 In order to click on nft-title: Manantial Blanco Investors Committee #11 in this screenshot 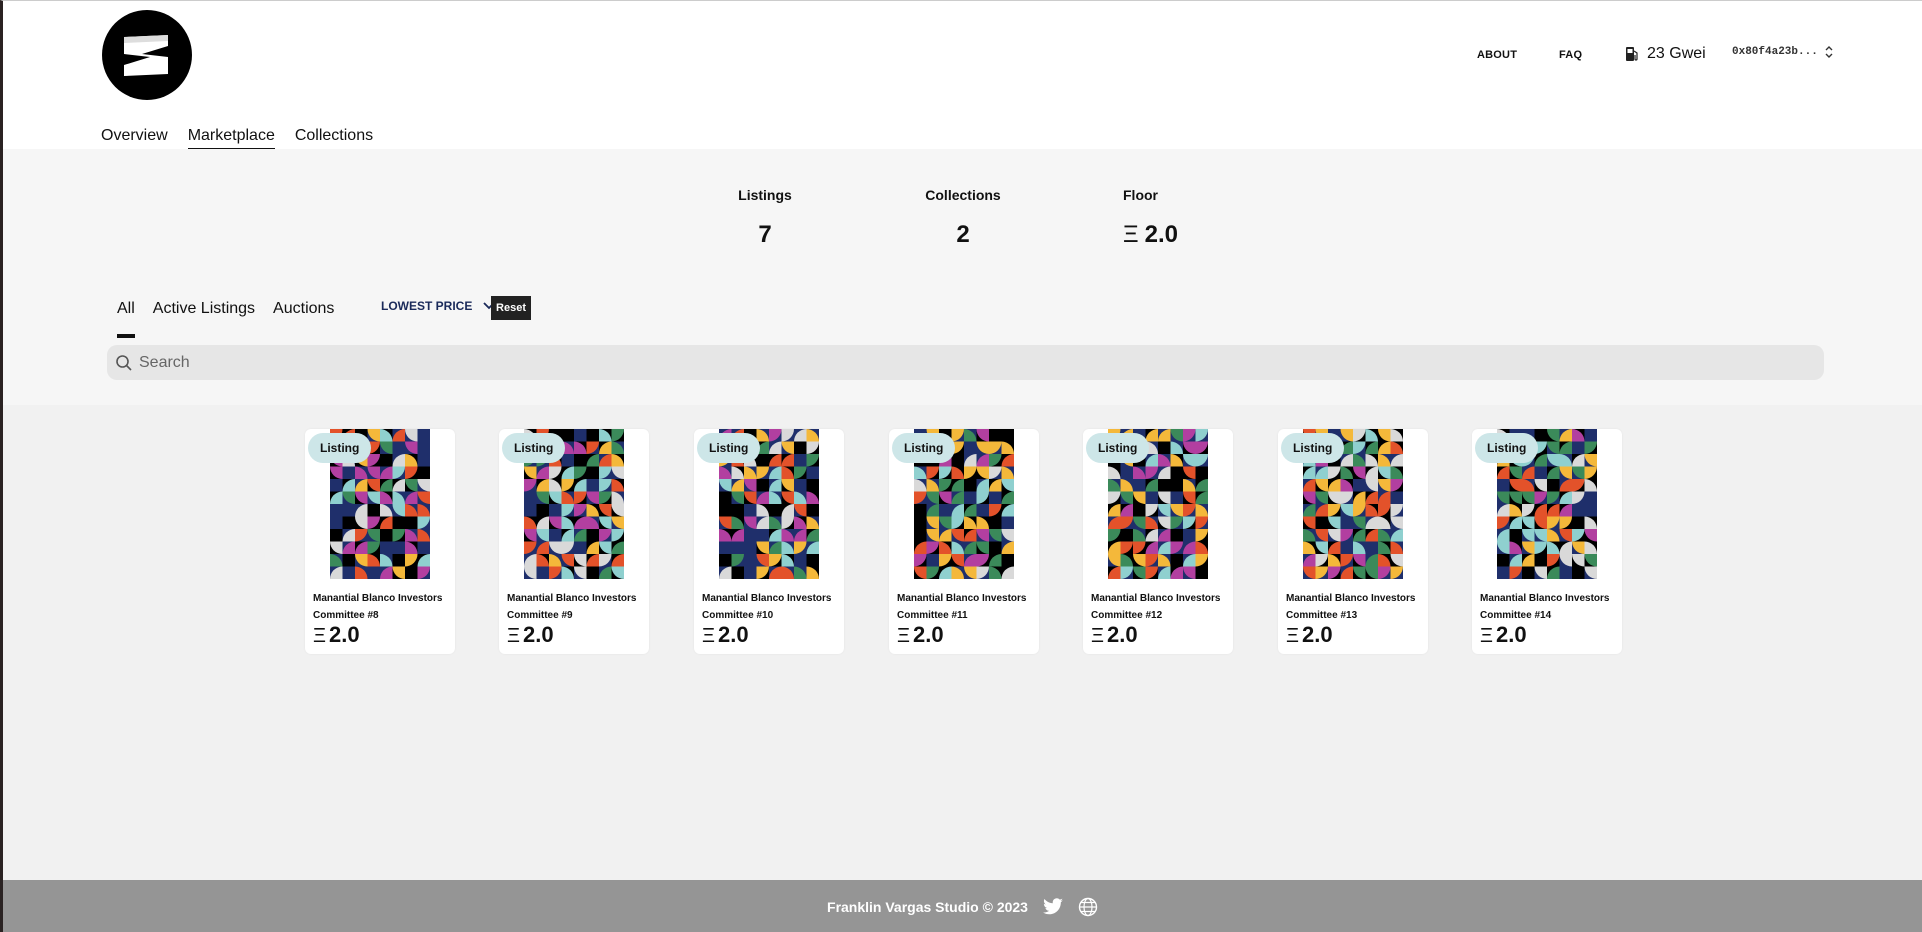, I will do `click(962, 607)`.